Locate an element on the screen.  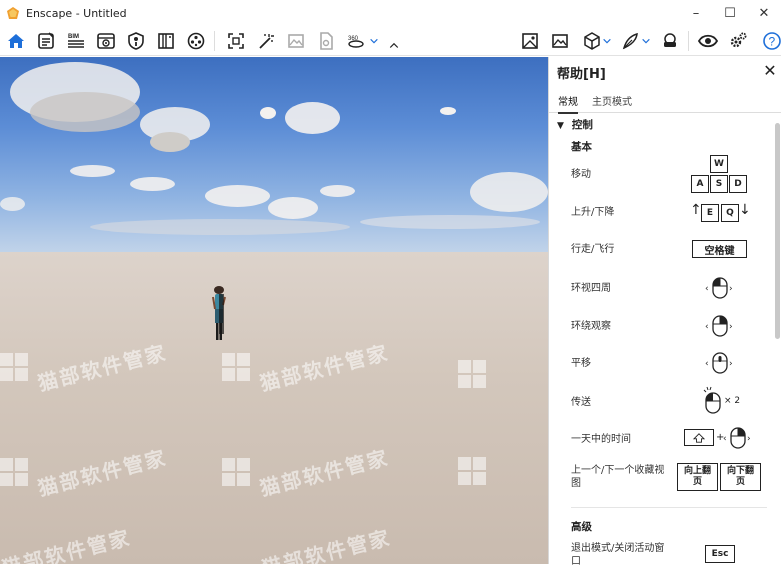
panel-tabs: 常规 主页模式 is located at coordinates (665, 100).